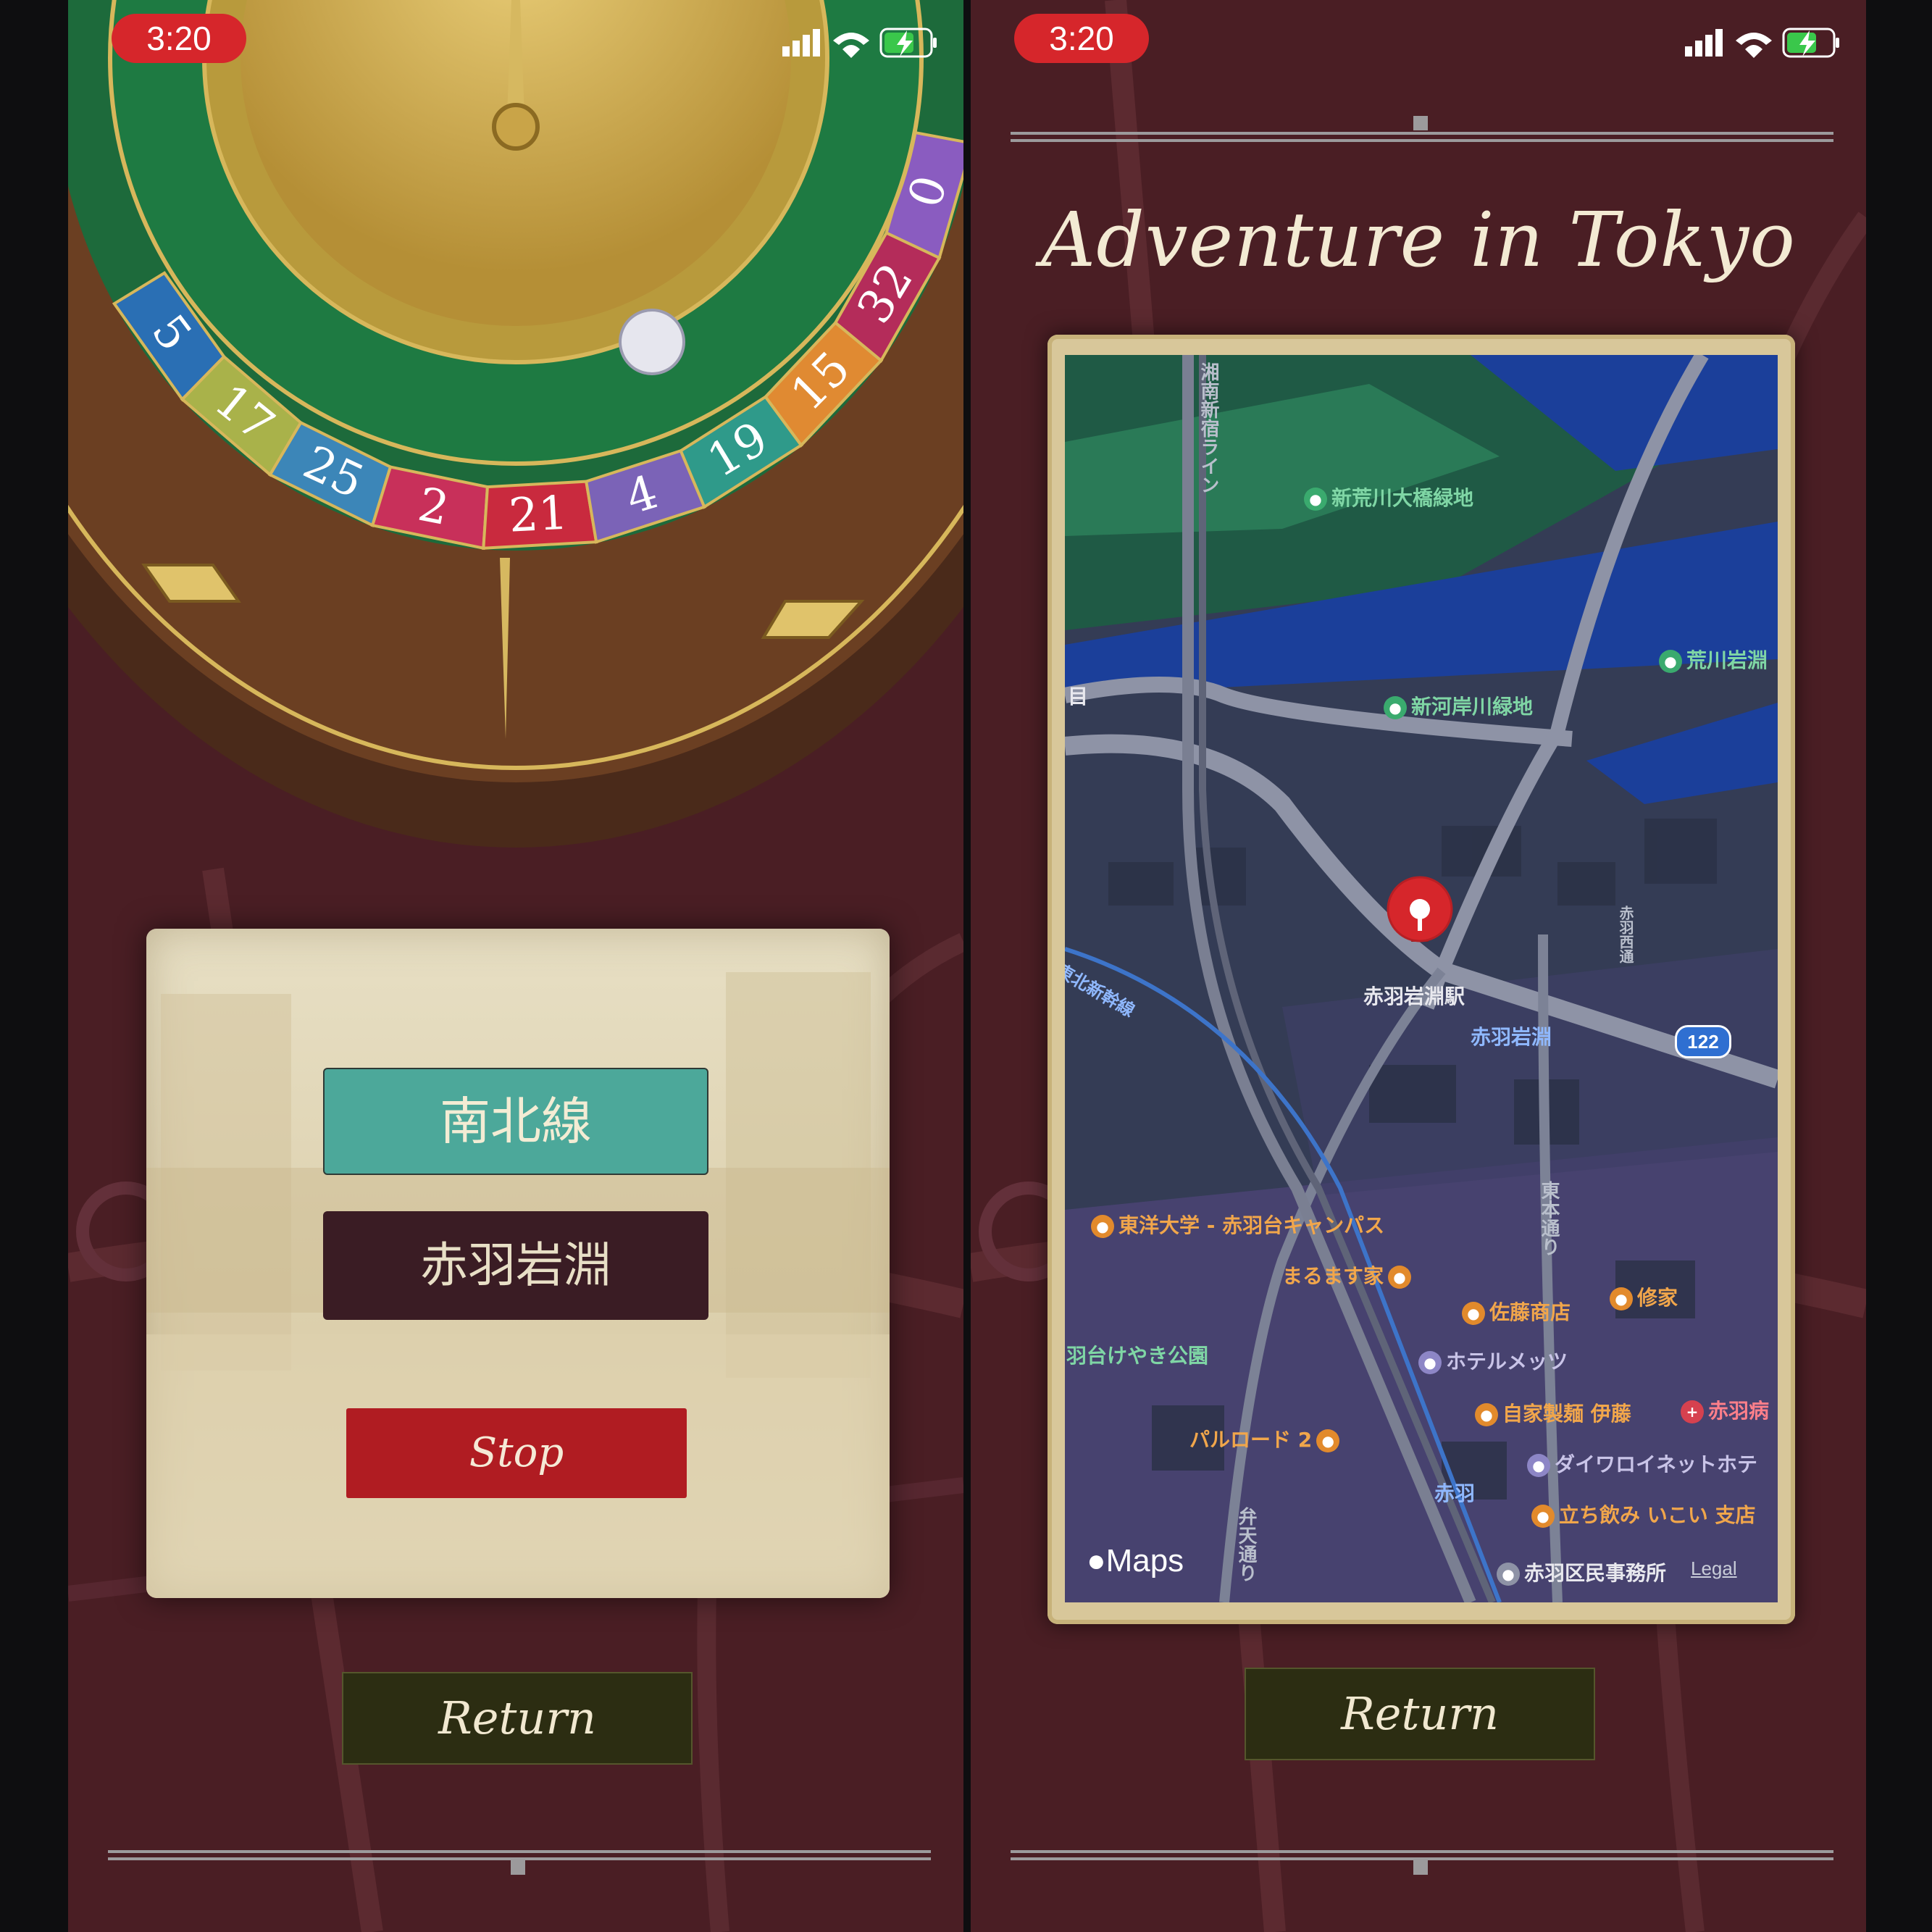 The image size is (1932, 1932). I want to click on maps-logo: ●Maps, so click(1135, 1560).